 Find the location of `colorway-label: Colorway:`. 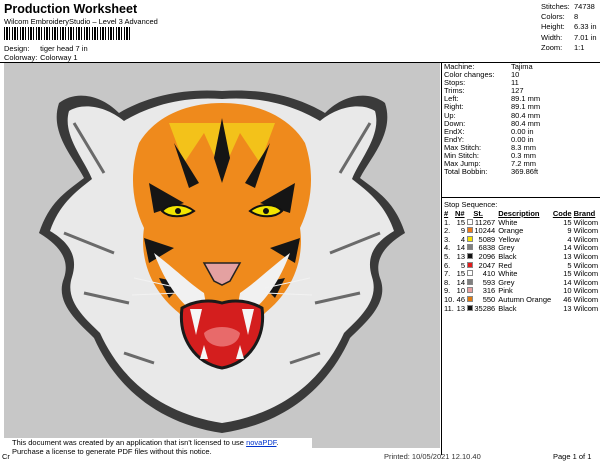

colorway-label: Colorway: is located at coordinates (21, 57).